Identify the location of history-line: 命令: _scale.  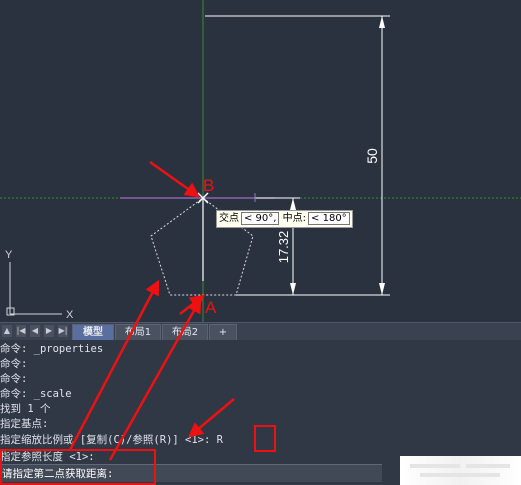
(36, 394).